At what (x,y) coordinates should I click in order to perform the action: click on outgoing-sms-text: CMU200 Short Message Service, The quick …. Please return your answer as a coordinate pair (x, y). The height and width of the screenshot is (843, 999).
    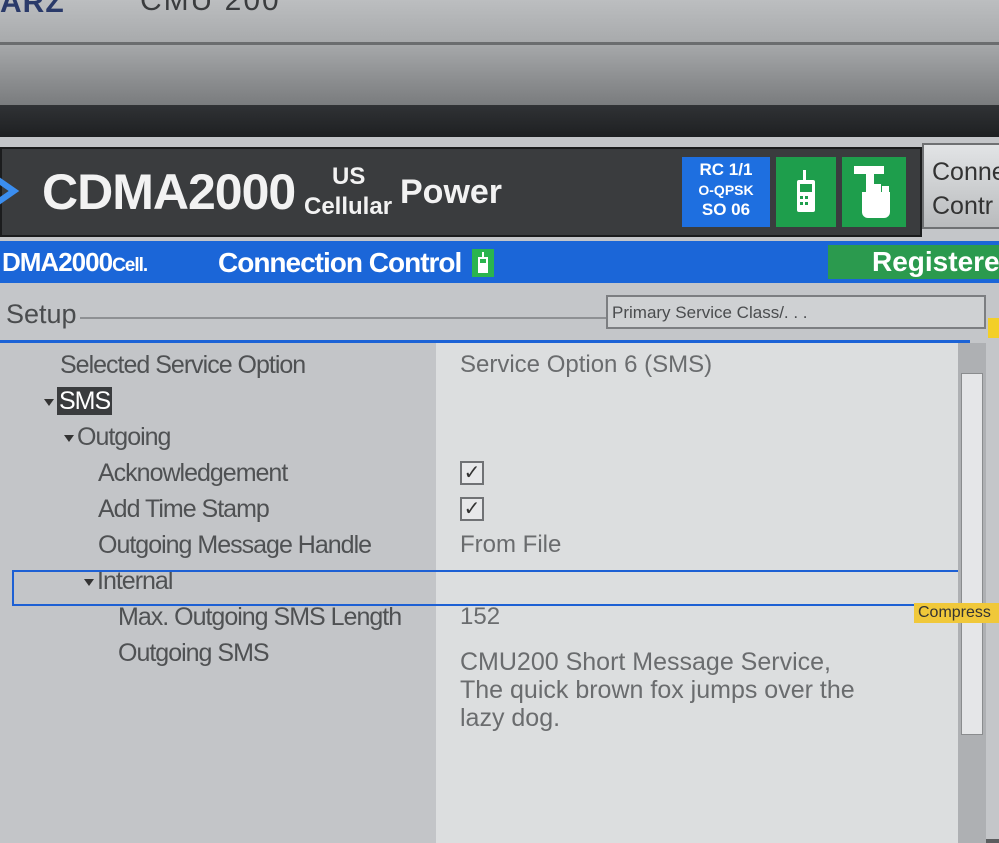
    Looking at the image, I should click on (690, 690).